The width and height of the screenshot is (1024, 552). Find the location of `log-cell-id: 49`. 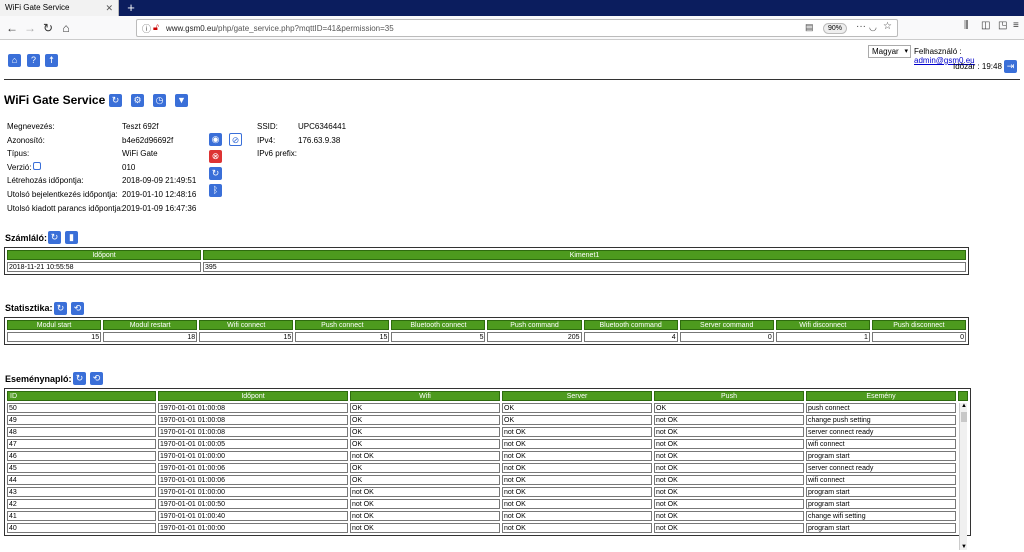

log-cell-id: 49 is located at coordinates (81, 420).